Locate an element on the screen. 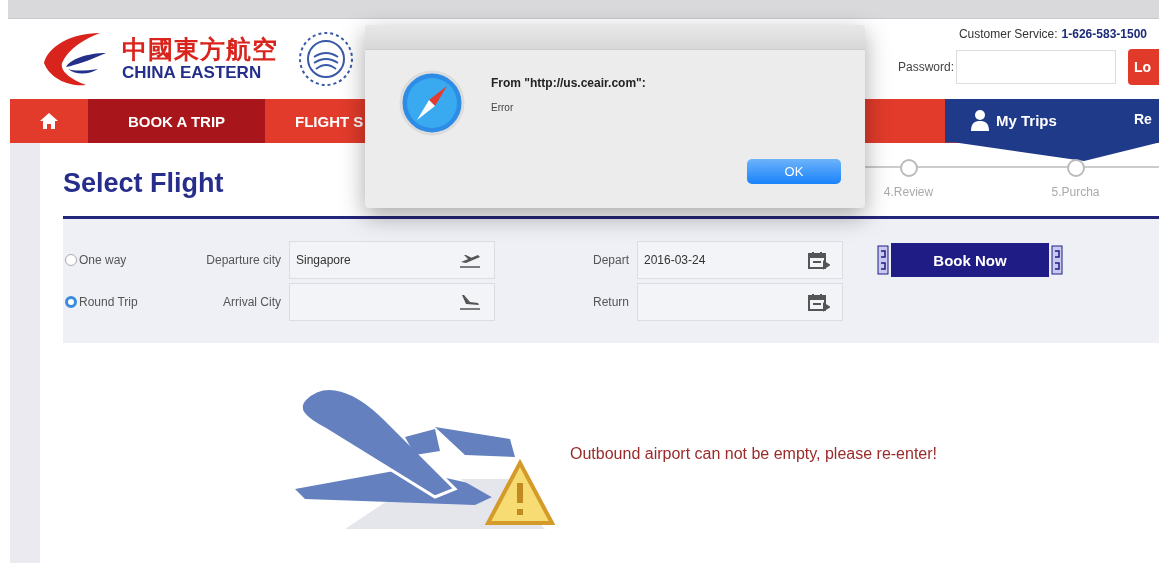 This screenshot has height=567, width=1159. field-value: Singapore is located at coordinates (323, 260).